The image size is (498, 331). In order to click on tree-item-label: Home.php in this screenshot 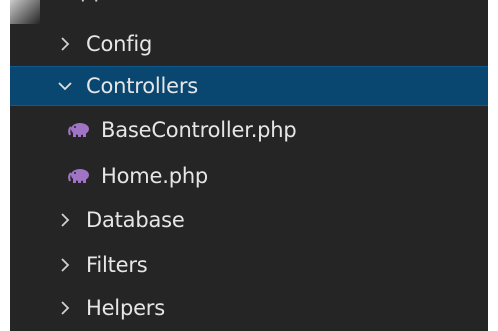, I will do `click(155, 176)`.